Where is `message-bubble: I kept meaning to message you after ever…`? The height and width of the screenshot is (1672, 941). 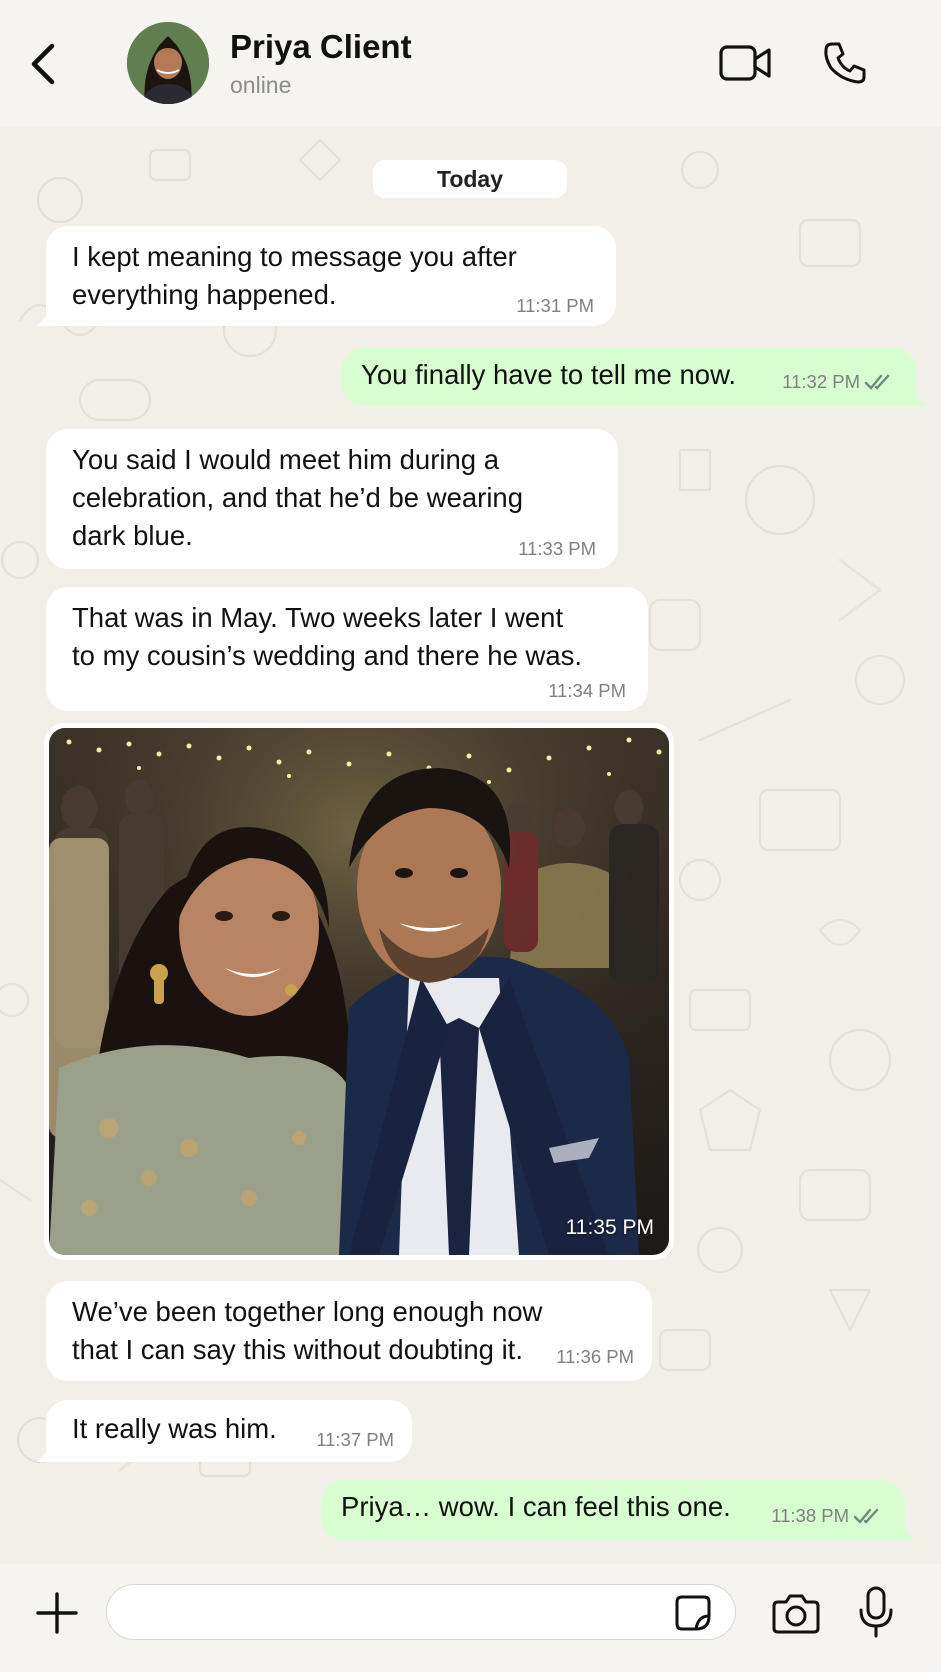
message-bubble: I kept meaning to message you after ever… is located at coordinates (331, 276).